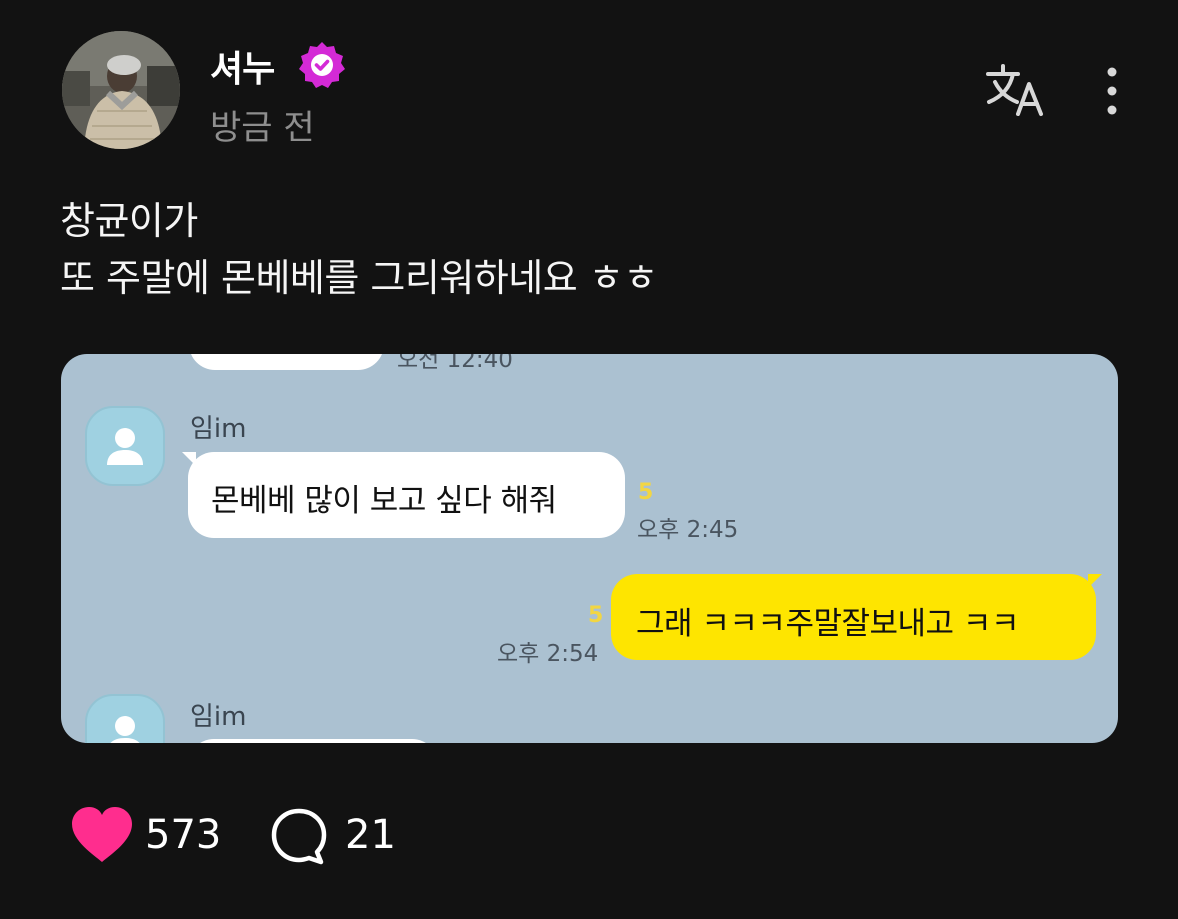 Image resolution: width=1178 pixels, height=919 pixels. What do you see at coordinates (299, 836) in the screenshot?
I see `comment-icon` at bounding box center [299, 836].